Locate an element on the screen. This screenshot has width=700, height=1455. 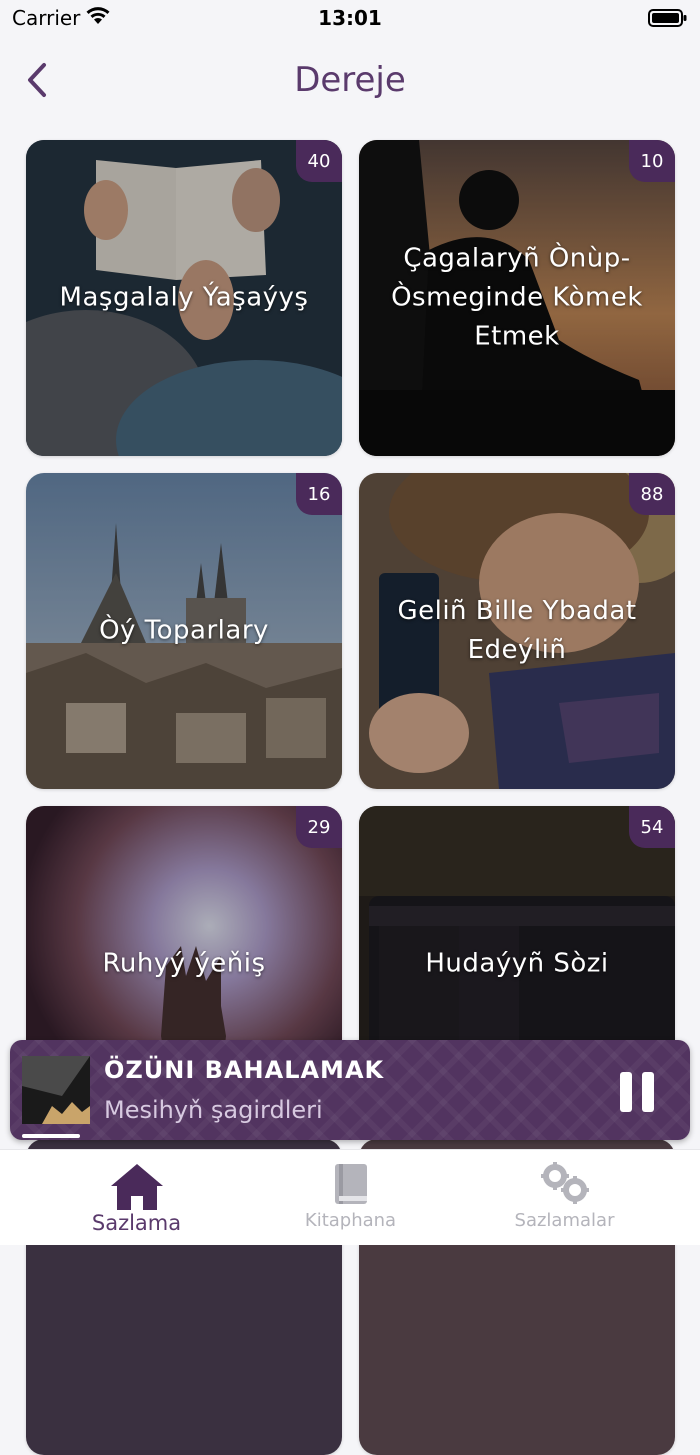
category-card: Òý Toparlary 16 is located at coordinates (184, 631).